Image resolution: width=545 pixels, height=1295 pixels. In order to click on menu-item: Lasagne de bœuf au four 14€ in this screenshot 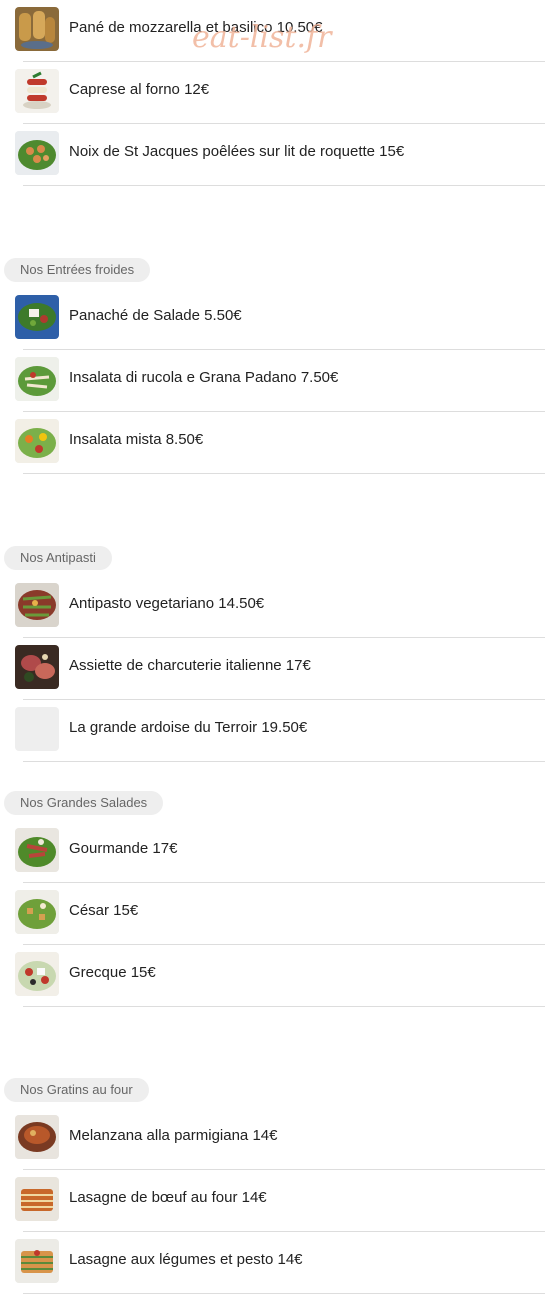, I will do `click(280, 1201)`.